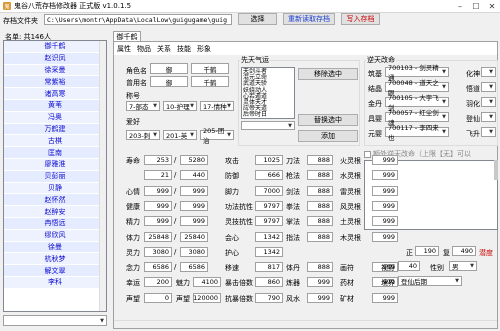  I want to click on vision-input: 40, so click(409, 266).